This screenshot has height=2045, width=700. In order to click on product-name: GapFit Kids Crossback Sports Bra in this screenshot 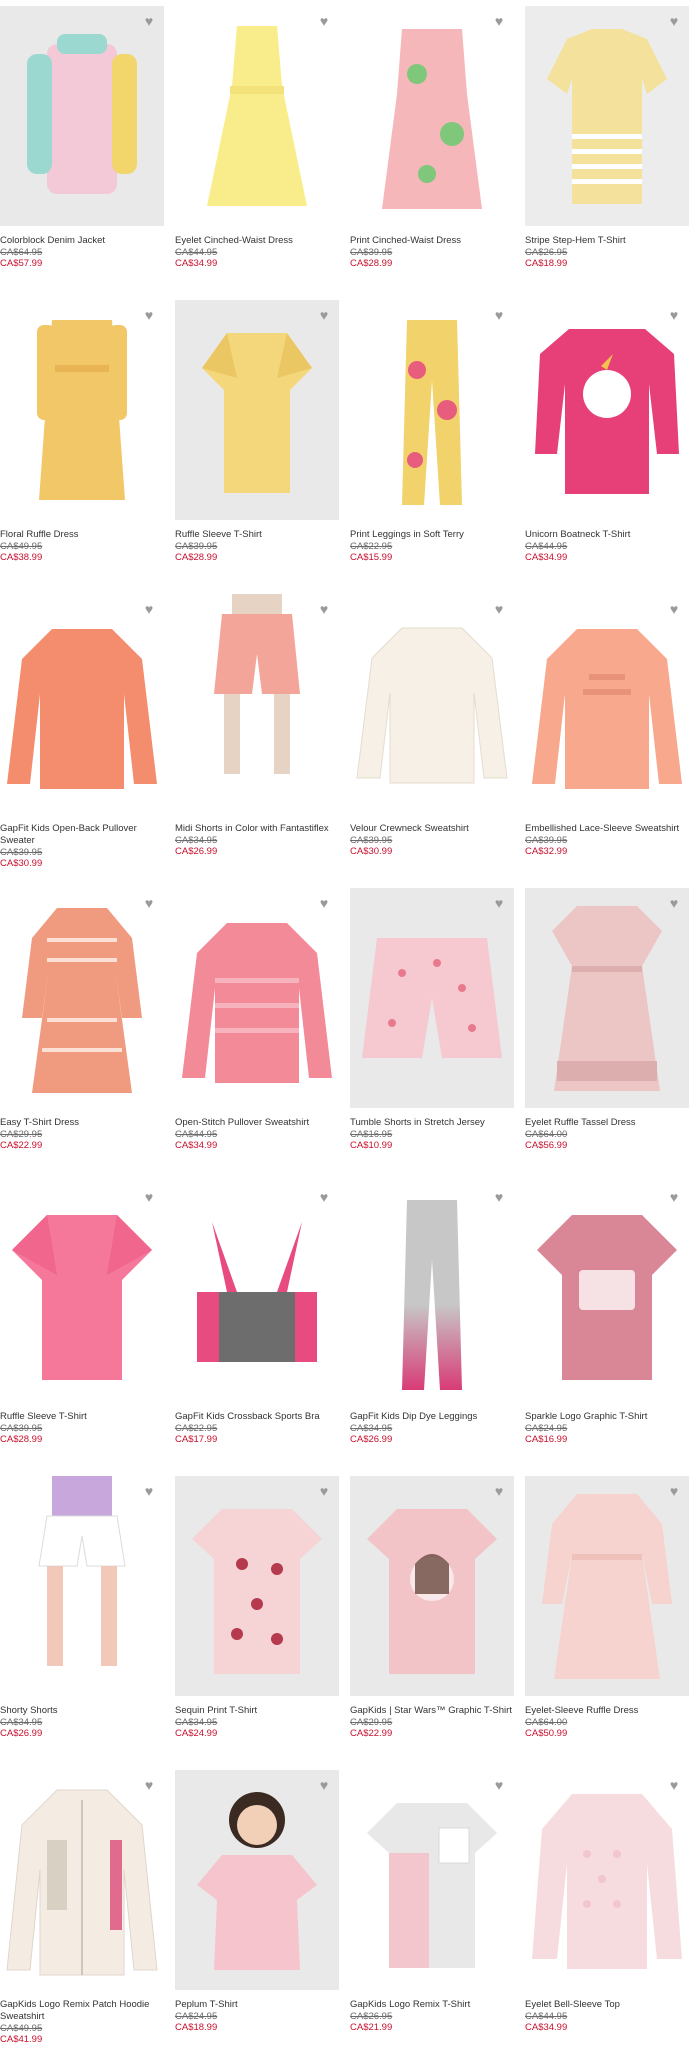, I will do `click(257, 1417)`.